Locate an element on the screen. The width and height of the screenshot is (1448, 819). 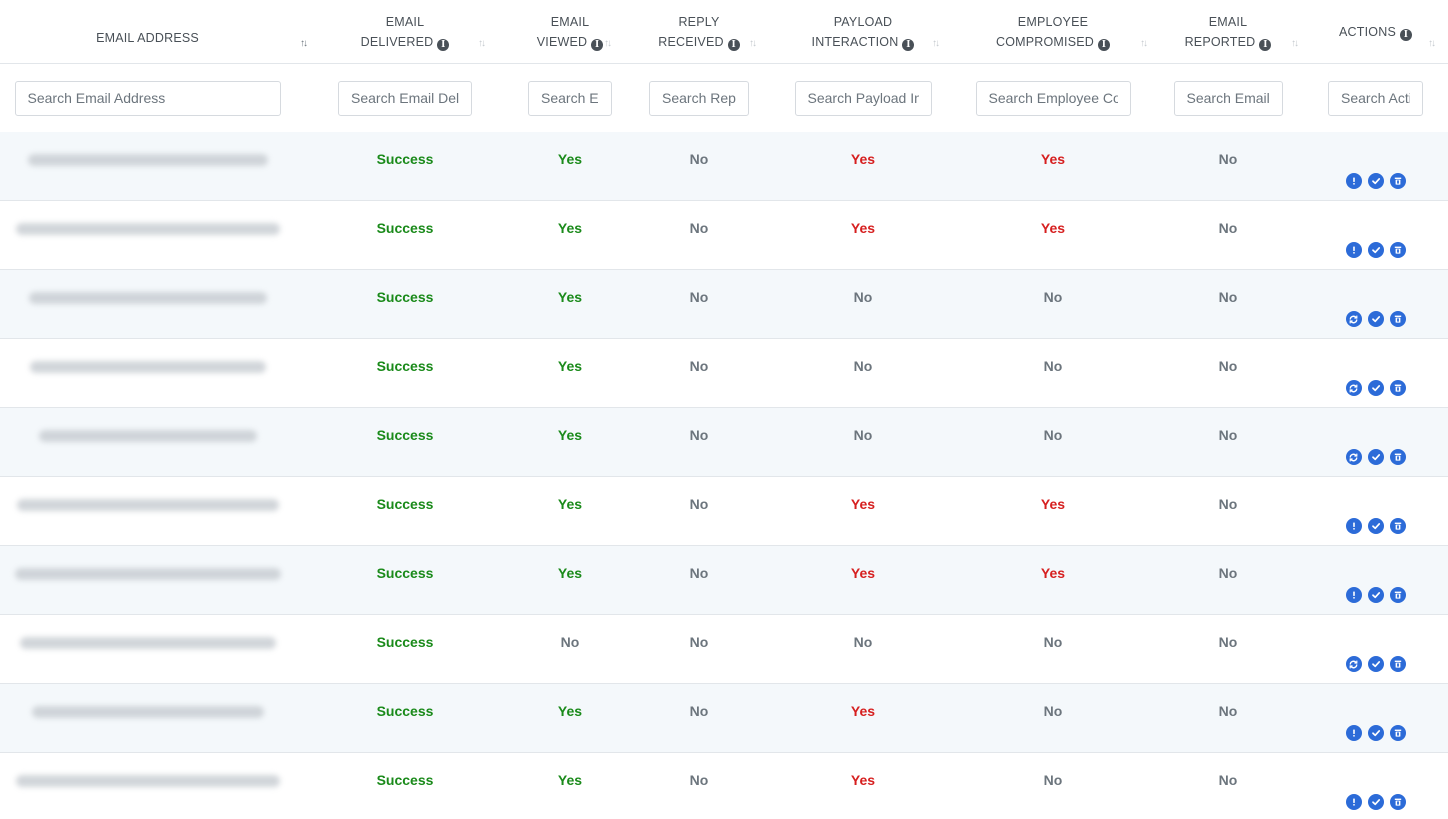
filter-cell-email-reported is located at coordinates (1228, 98).